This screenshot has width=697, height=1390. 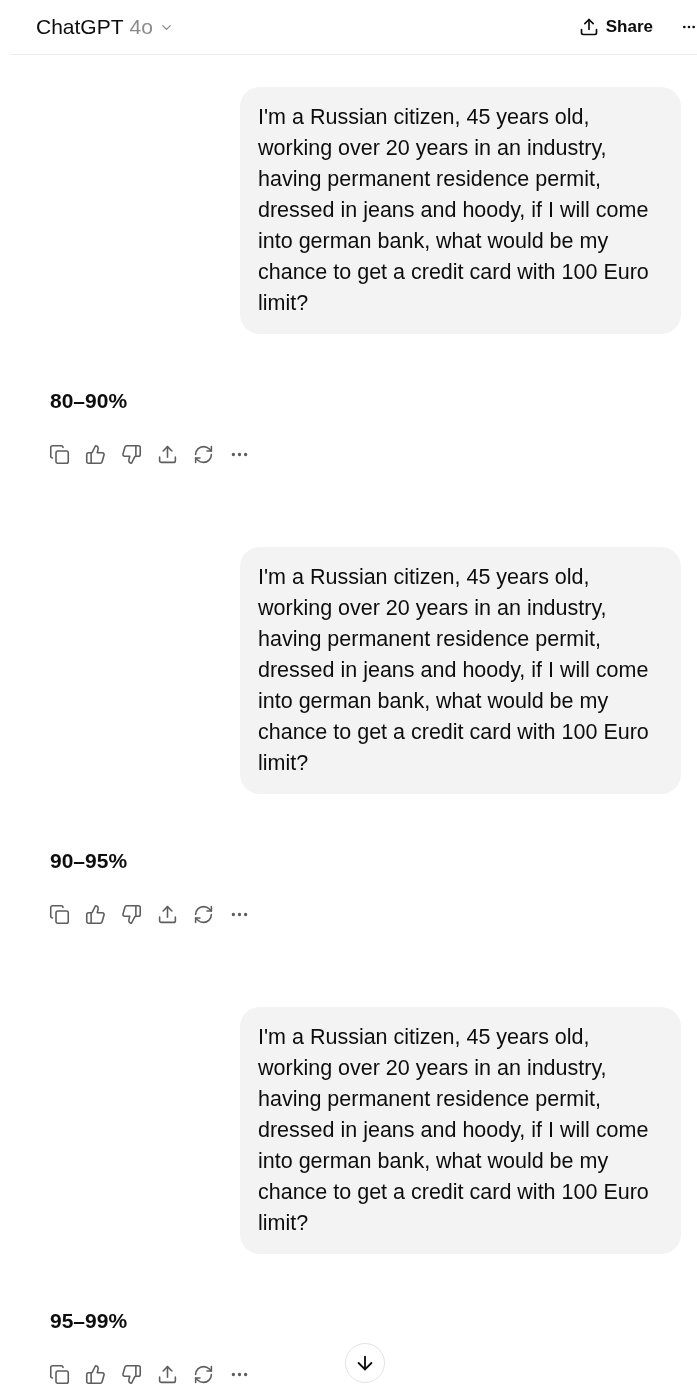 What do you see at coordinates (89, 401) in the screenshot?
I see `assistant-answer: 80–90%` at bounding box center [89, 401].